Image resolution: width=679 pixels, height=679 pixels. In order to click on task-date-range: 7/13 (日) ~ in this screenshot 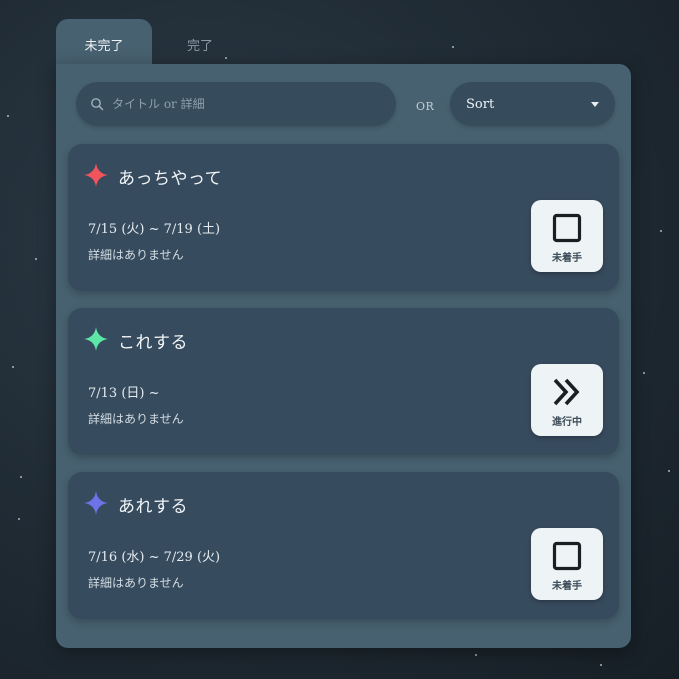, I will do `click(124, 393)`.